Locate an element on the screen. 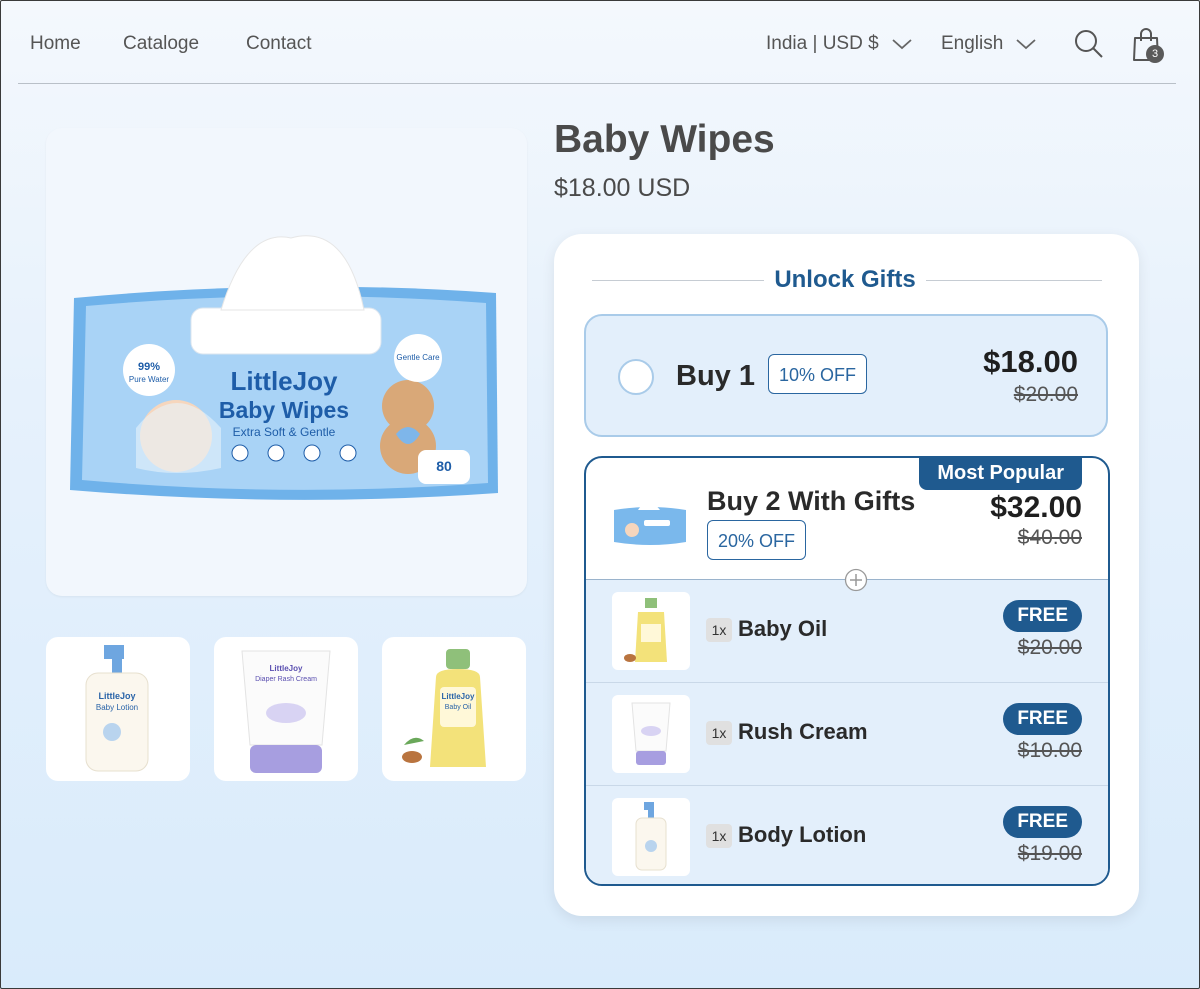 The height and width of the screenshot is (989, 1200). option-price: $32.00 is located at coordinates (1036, 507).